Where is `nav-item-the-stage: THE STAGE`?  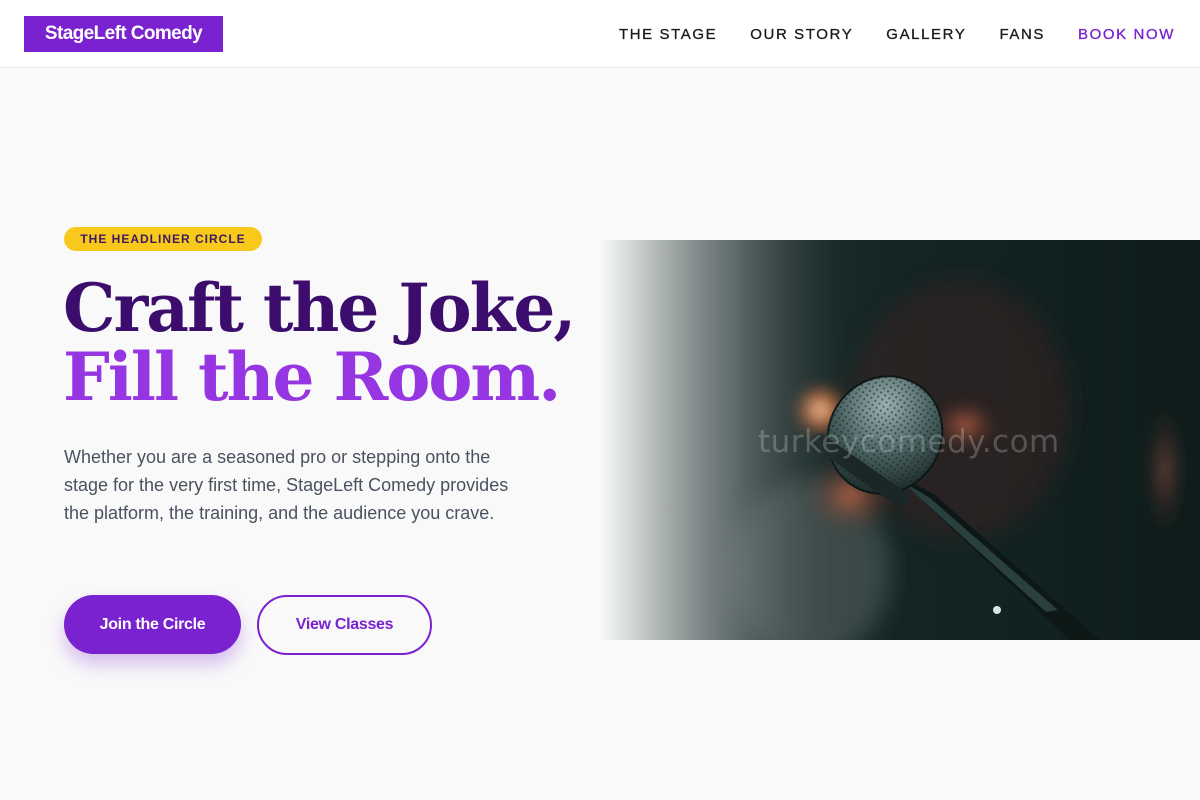
nav-item-the-stage: THE STAGE is located at coordinates (668, 33).